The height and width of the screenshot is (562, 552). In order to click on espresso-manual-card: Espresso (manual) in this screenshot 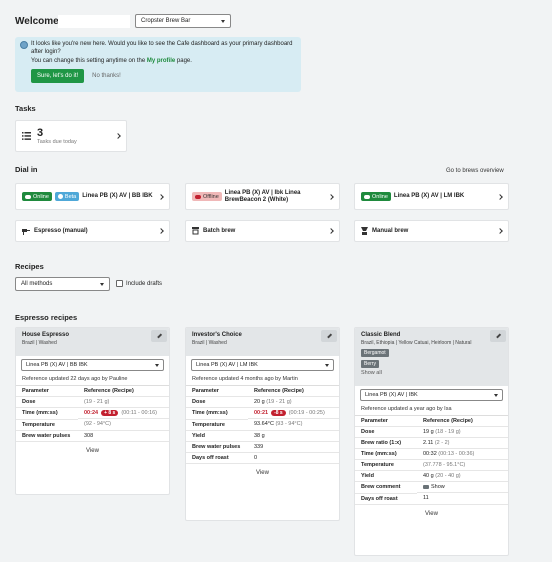, I will do `click(92, 231)`.